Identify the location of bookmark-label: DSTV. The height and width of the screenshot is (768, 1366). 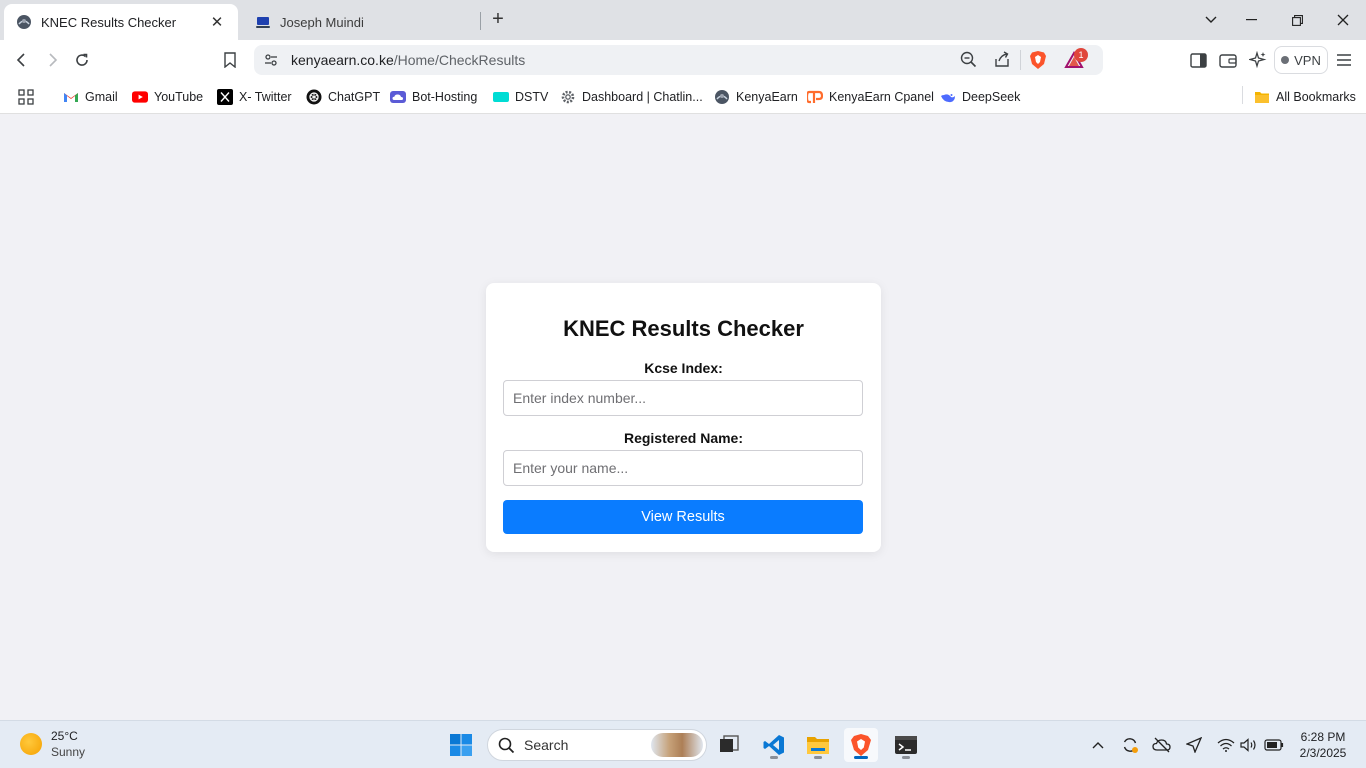
(532, 97).